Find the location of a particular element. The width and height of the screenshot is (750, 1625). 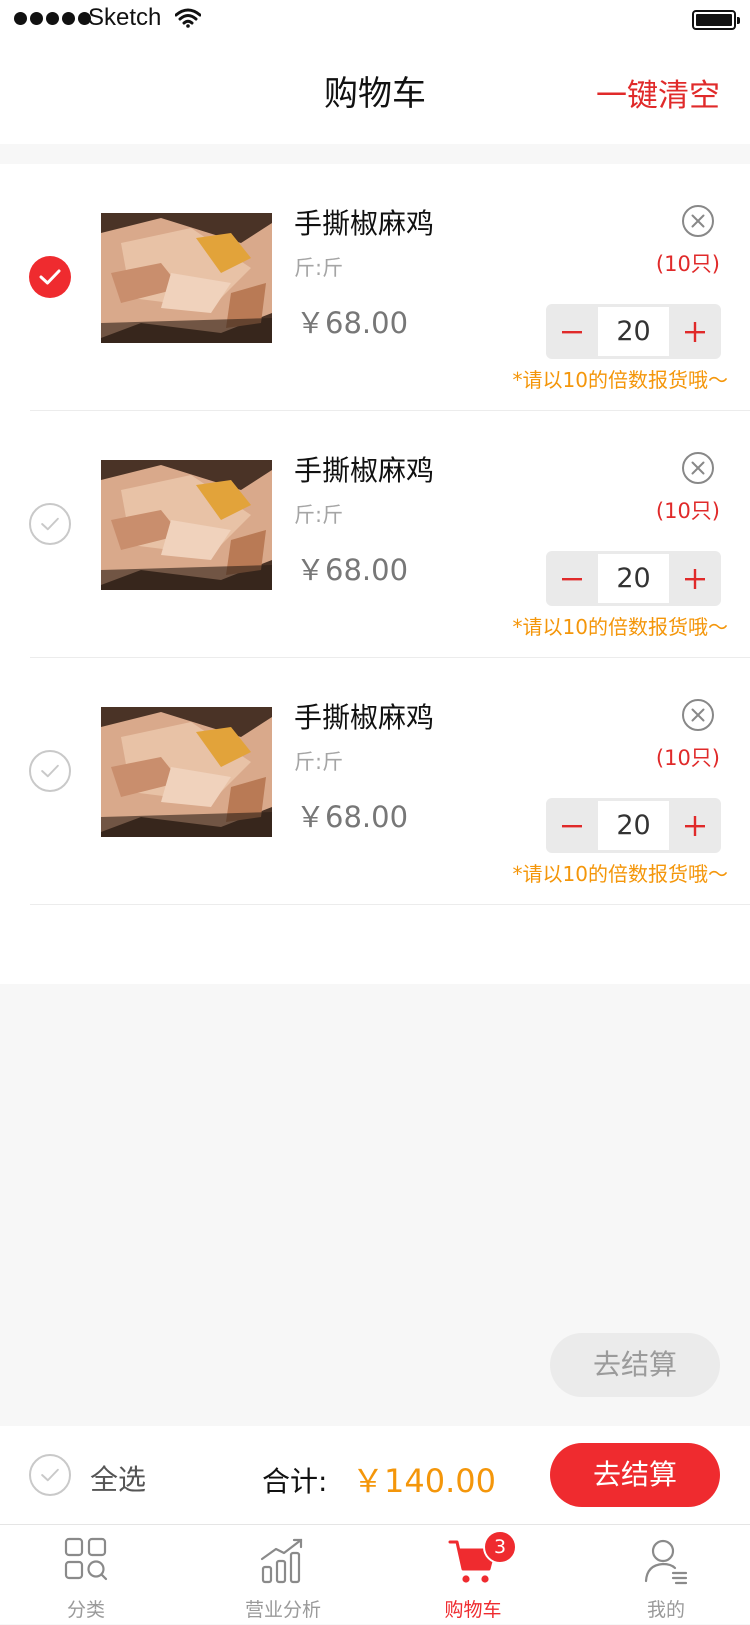

battery-icon is located at coordinates (716, 20).